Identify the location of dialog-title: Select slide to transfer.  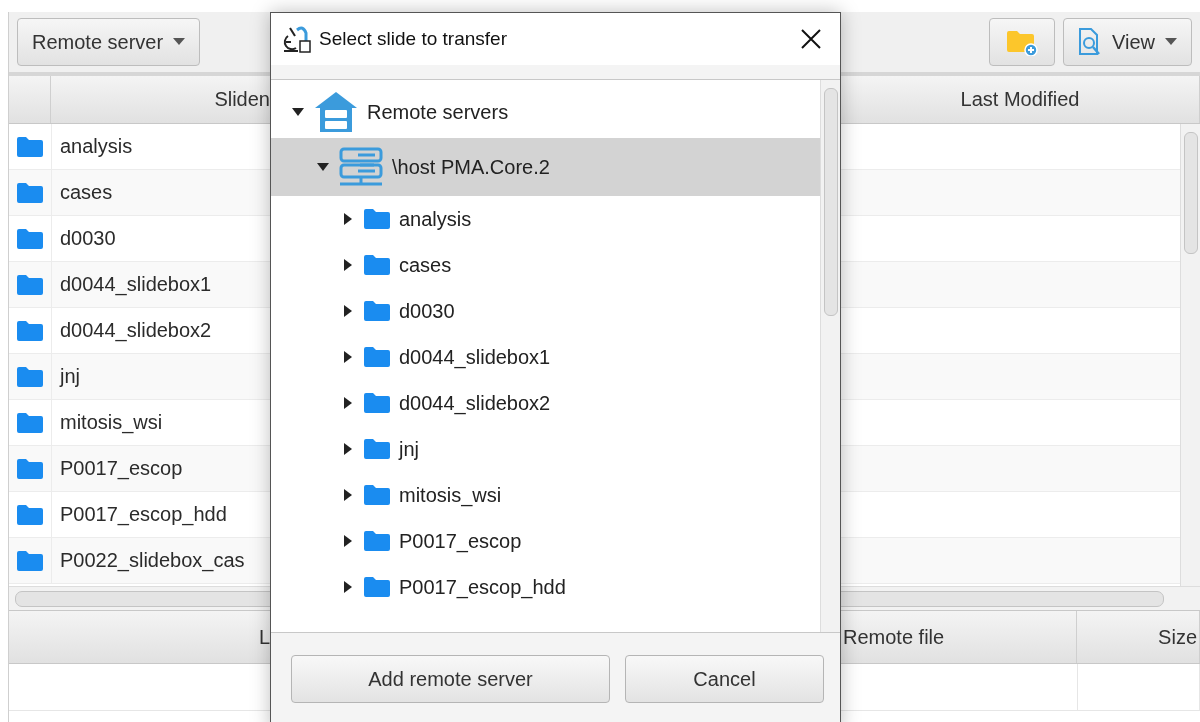
(413, 39).